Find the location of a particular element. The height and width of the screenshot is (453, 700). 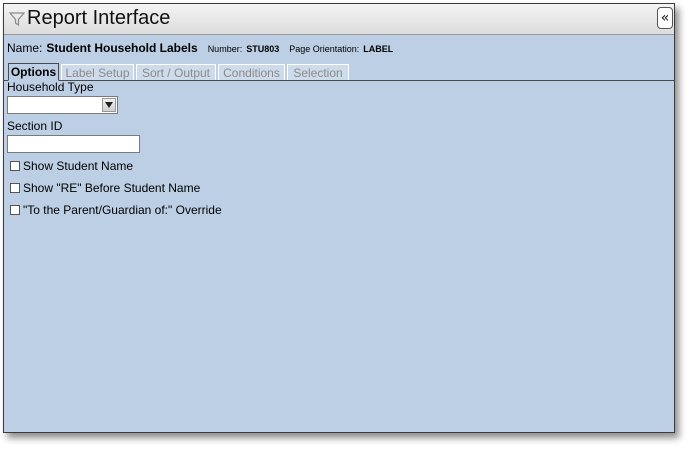

number-label: Number: is located at coordinates (225, 49).